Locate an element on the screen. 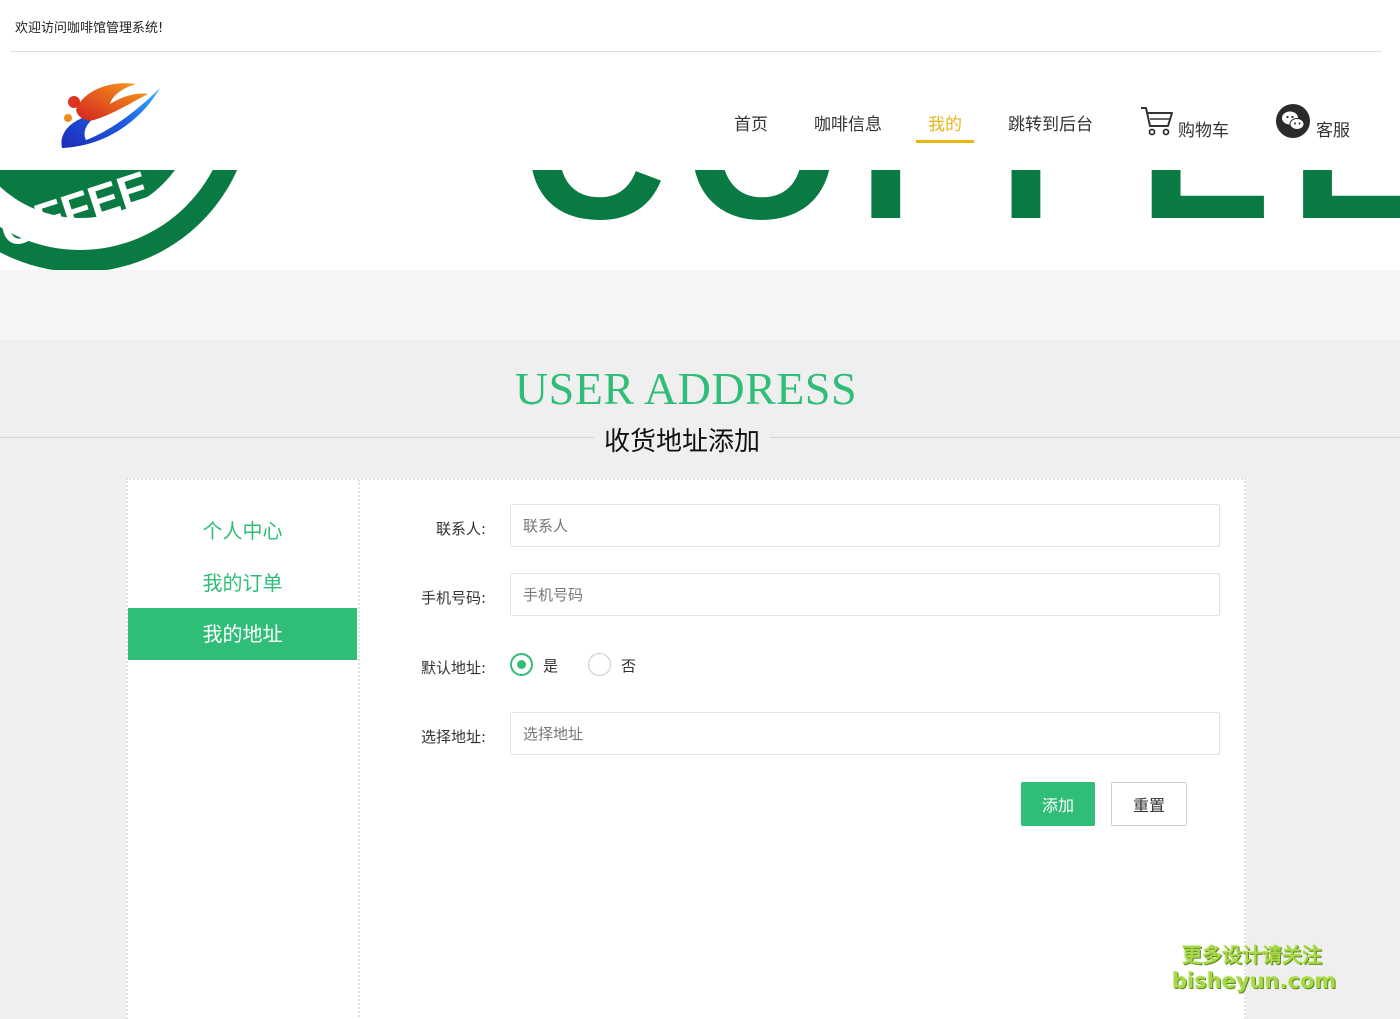 This screenshot has width=1400, height=1019. nav-home: 首页 is located at coordinates (751, 122).